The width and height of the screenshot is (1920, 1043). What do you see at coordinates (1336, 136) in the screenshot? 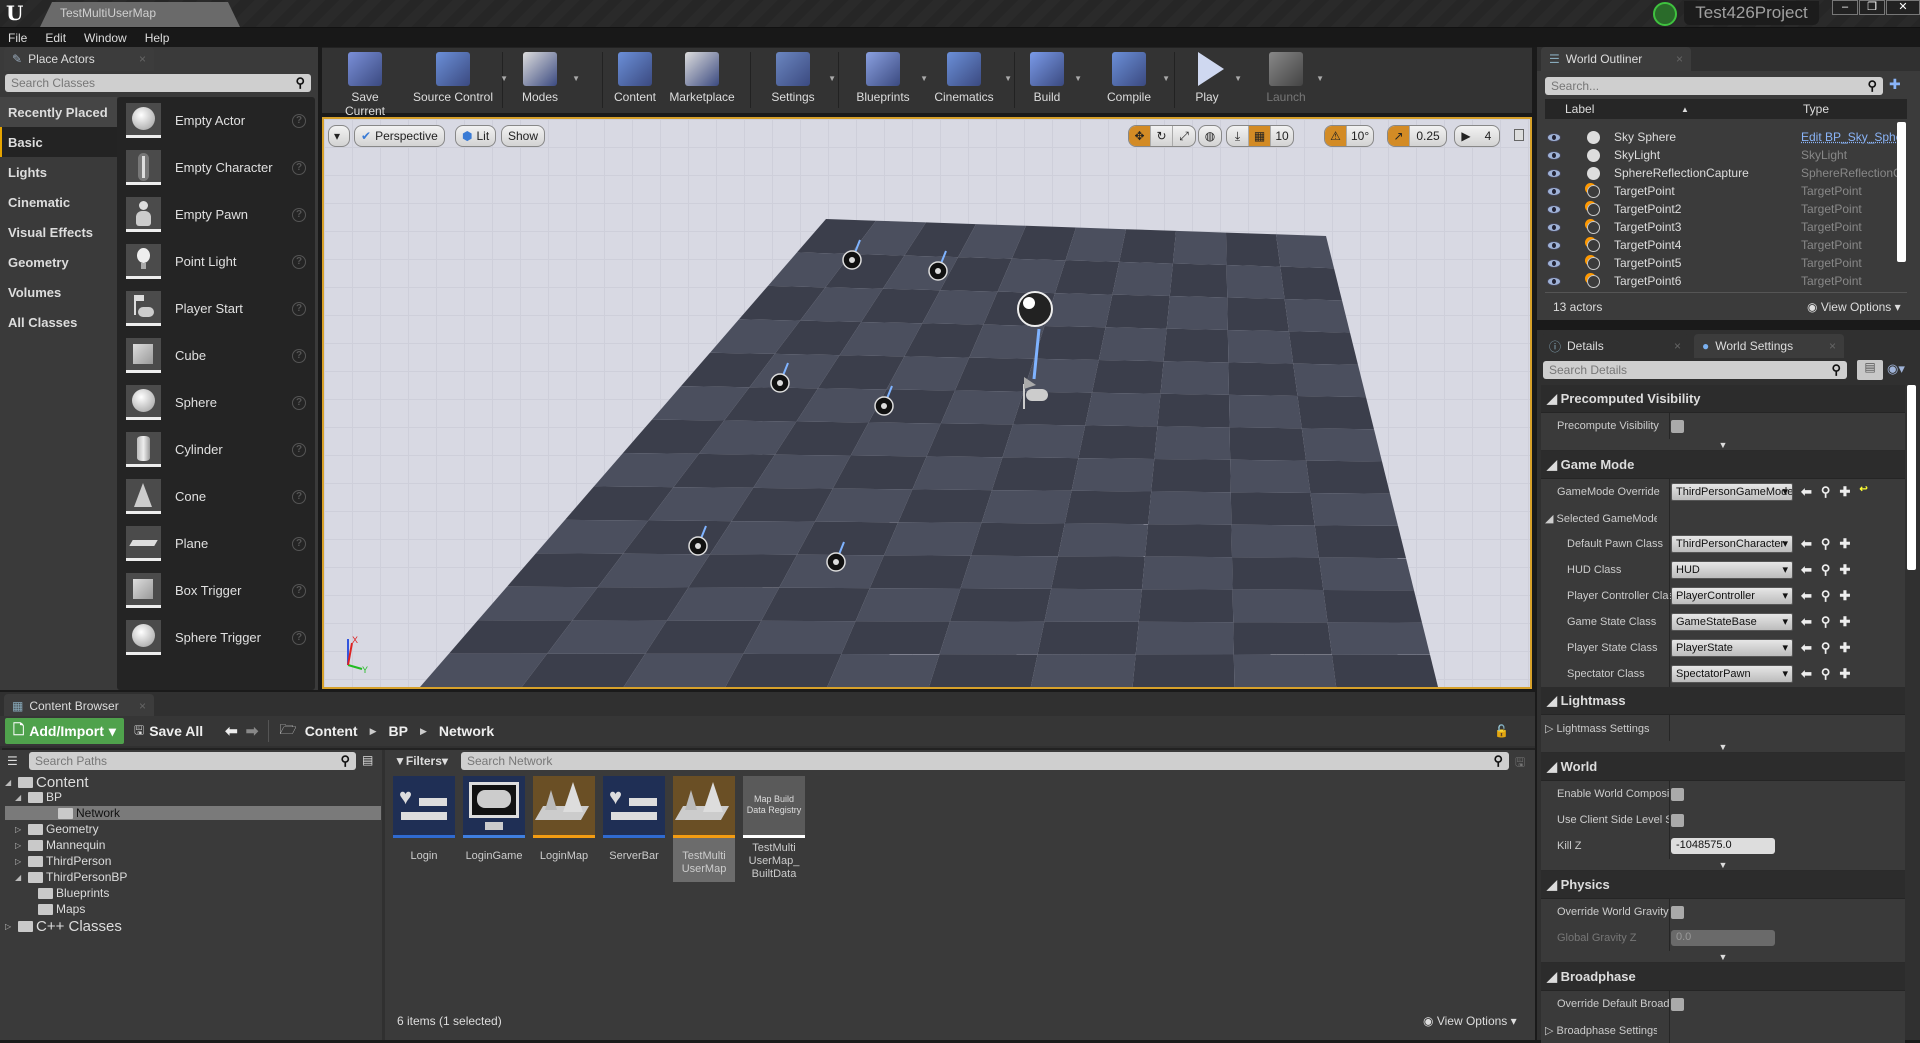
I see `rotation-snap-icon: ⚠` at bounding box center [1336, 136].